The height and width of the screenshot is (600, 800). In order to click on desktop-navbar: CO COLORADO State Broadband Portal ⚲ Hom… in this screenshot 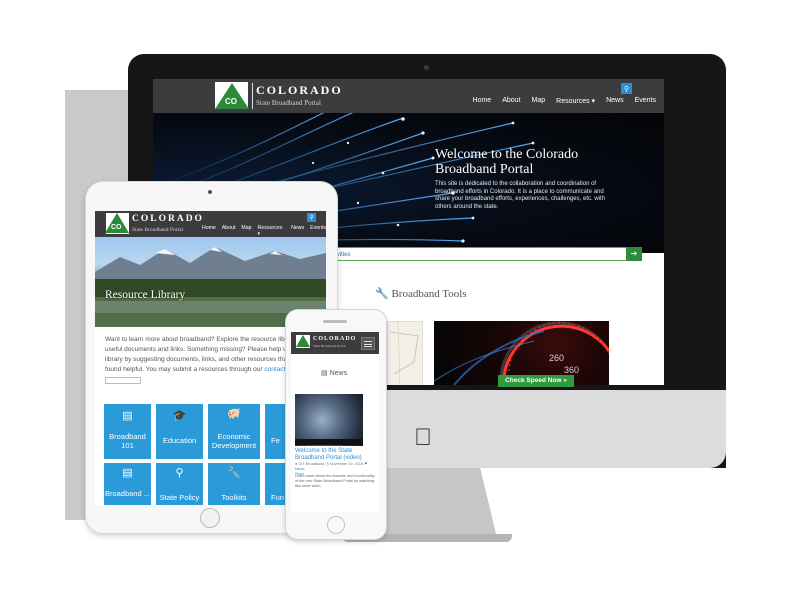, I will do `click(408, 96)`.